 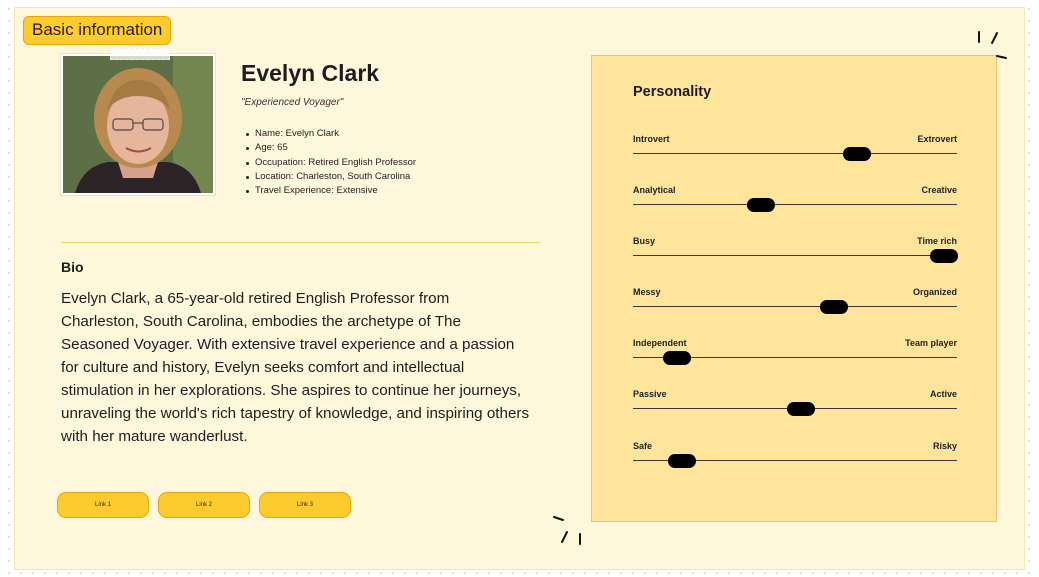 What do you see at coordinates (292, 102) in the screenshot?
I see `persona-tagline: "Experienced Voyager"` at bounding box center [292, 102].